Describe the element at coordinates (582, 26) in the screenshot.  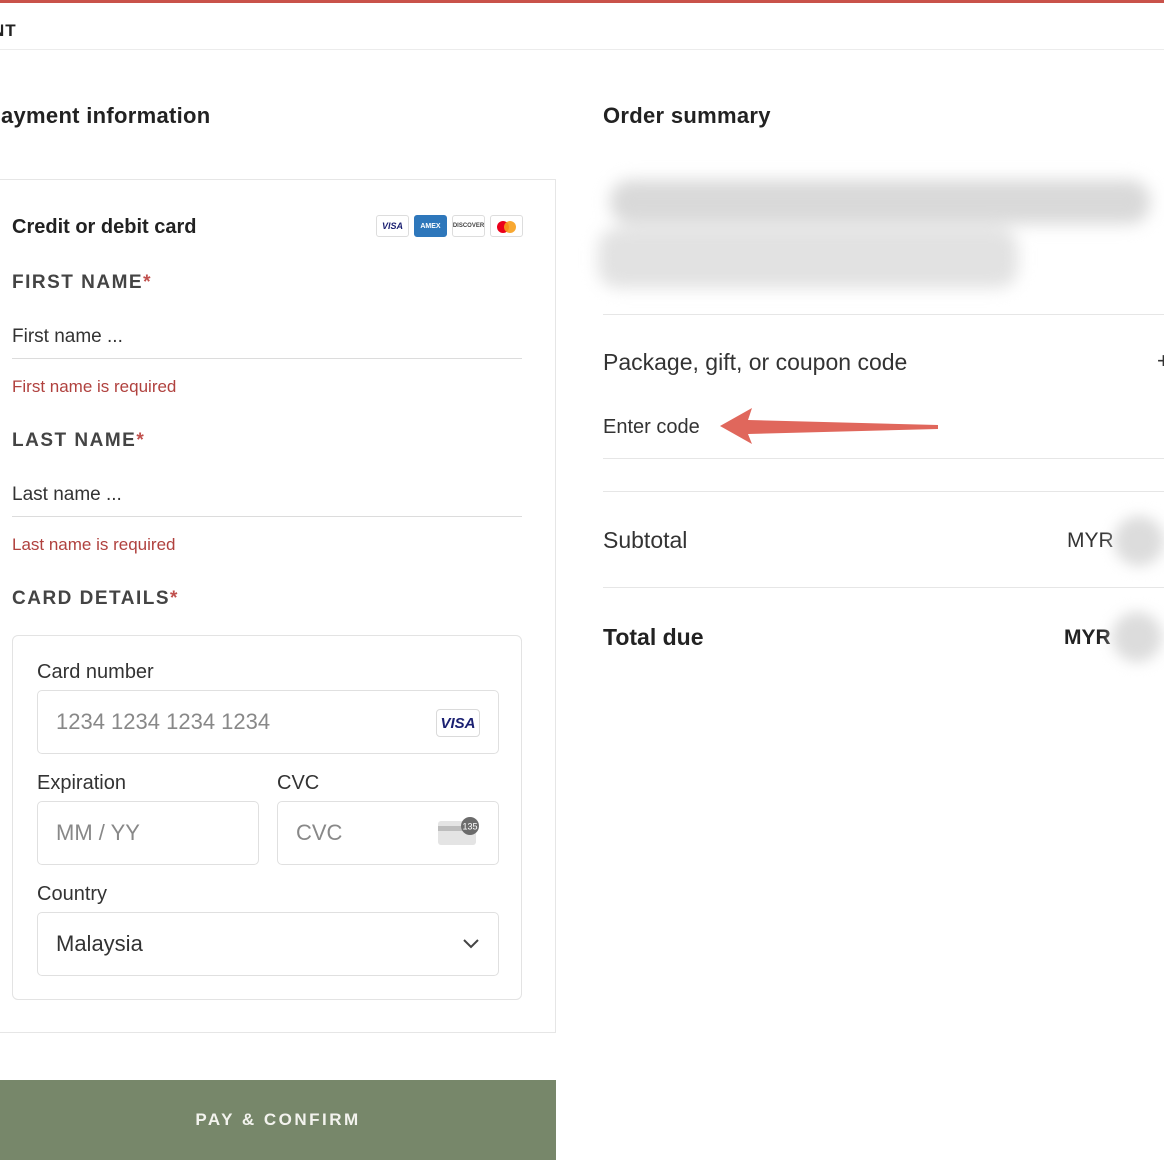
I see `top-bar: NT` at that location.